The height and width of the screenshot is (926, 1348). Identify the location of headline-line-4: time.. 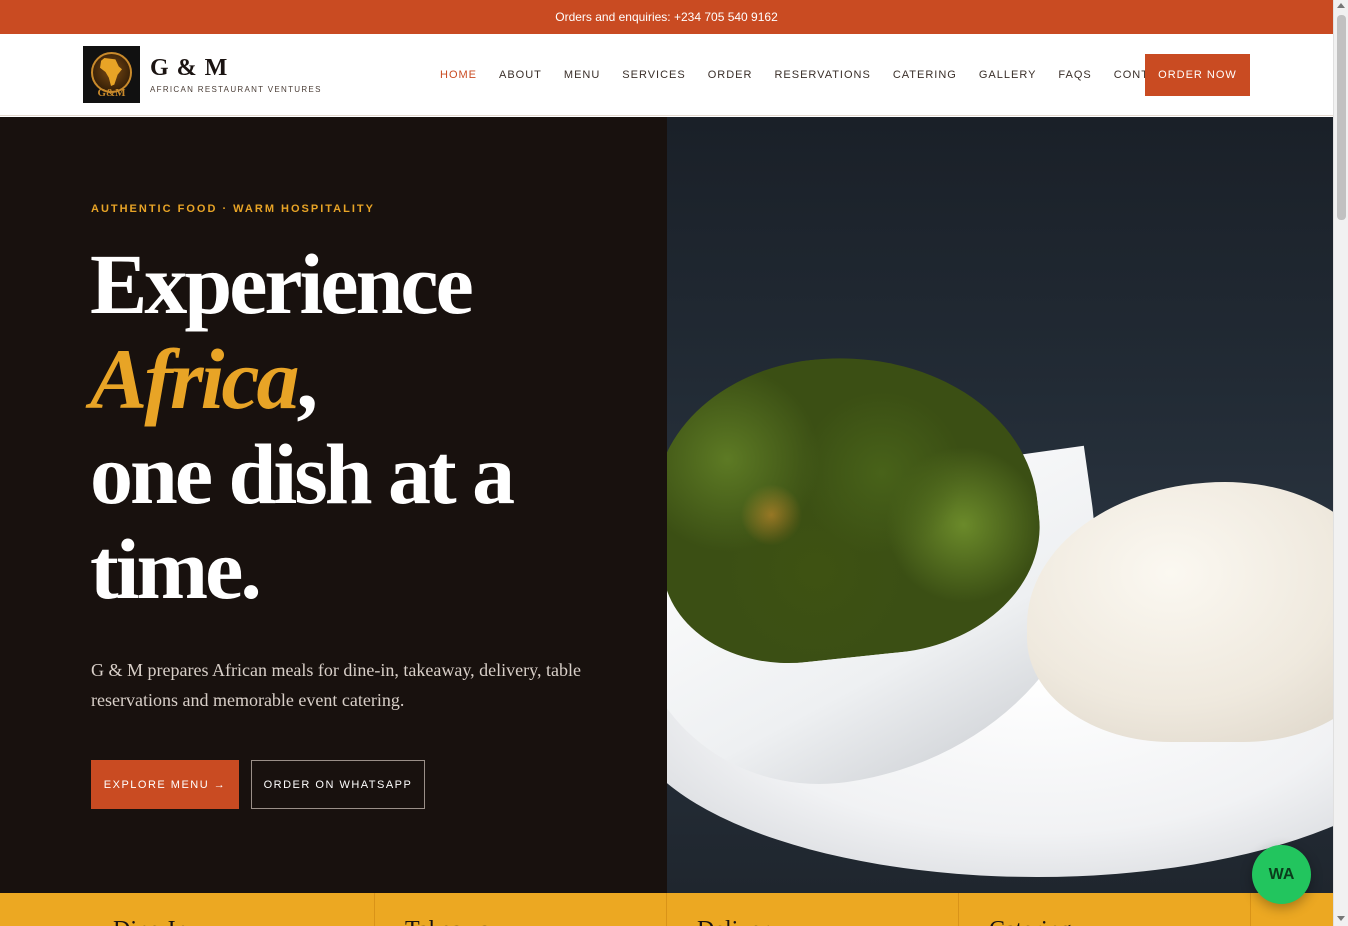
(176, 569).